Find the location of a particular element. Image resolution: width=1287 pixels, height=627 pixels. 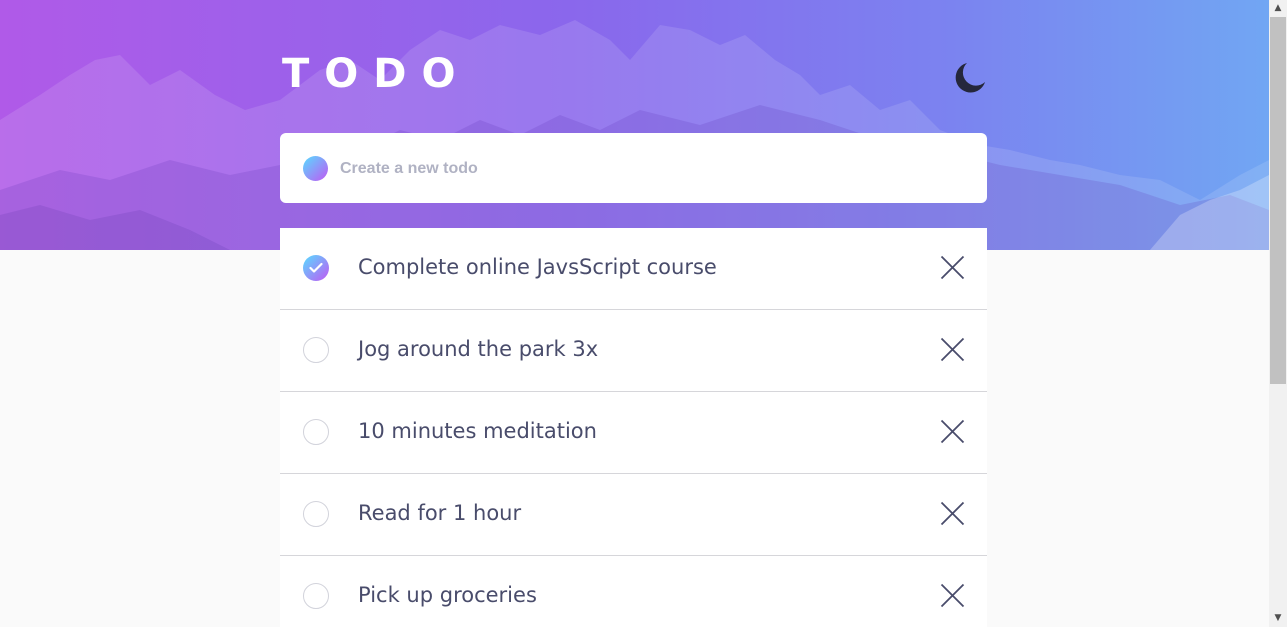

scroll-down-arrow-icon: ▼ is located at coordinates (1278, 618).